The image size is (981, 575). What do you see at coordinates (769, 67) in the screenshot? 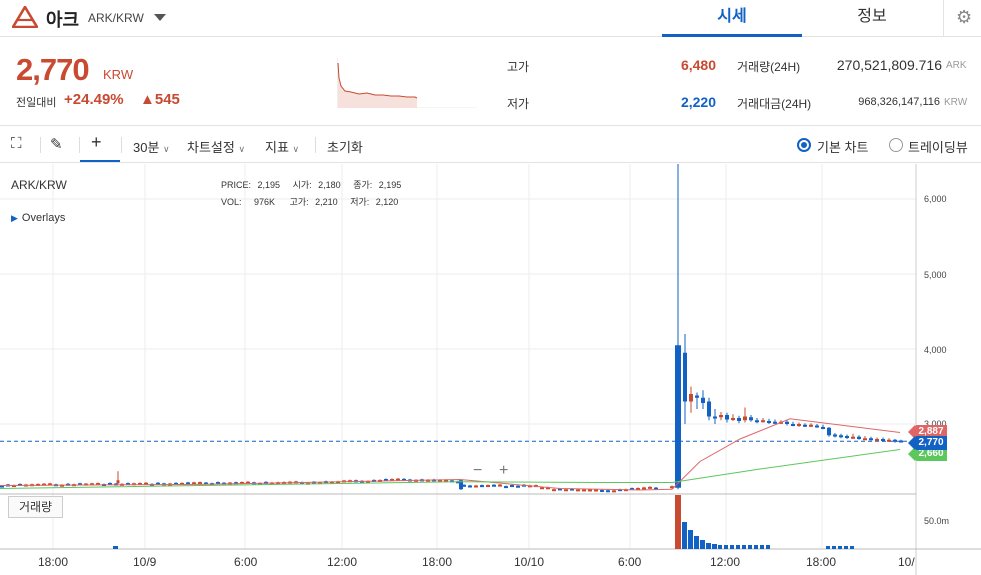
I see `volume-label: 거래량(24H)` at bounding box center [769, 67].